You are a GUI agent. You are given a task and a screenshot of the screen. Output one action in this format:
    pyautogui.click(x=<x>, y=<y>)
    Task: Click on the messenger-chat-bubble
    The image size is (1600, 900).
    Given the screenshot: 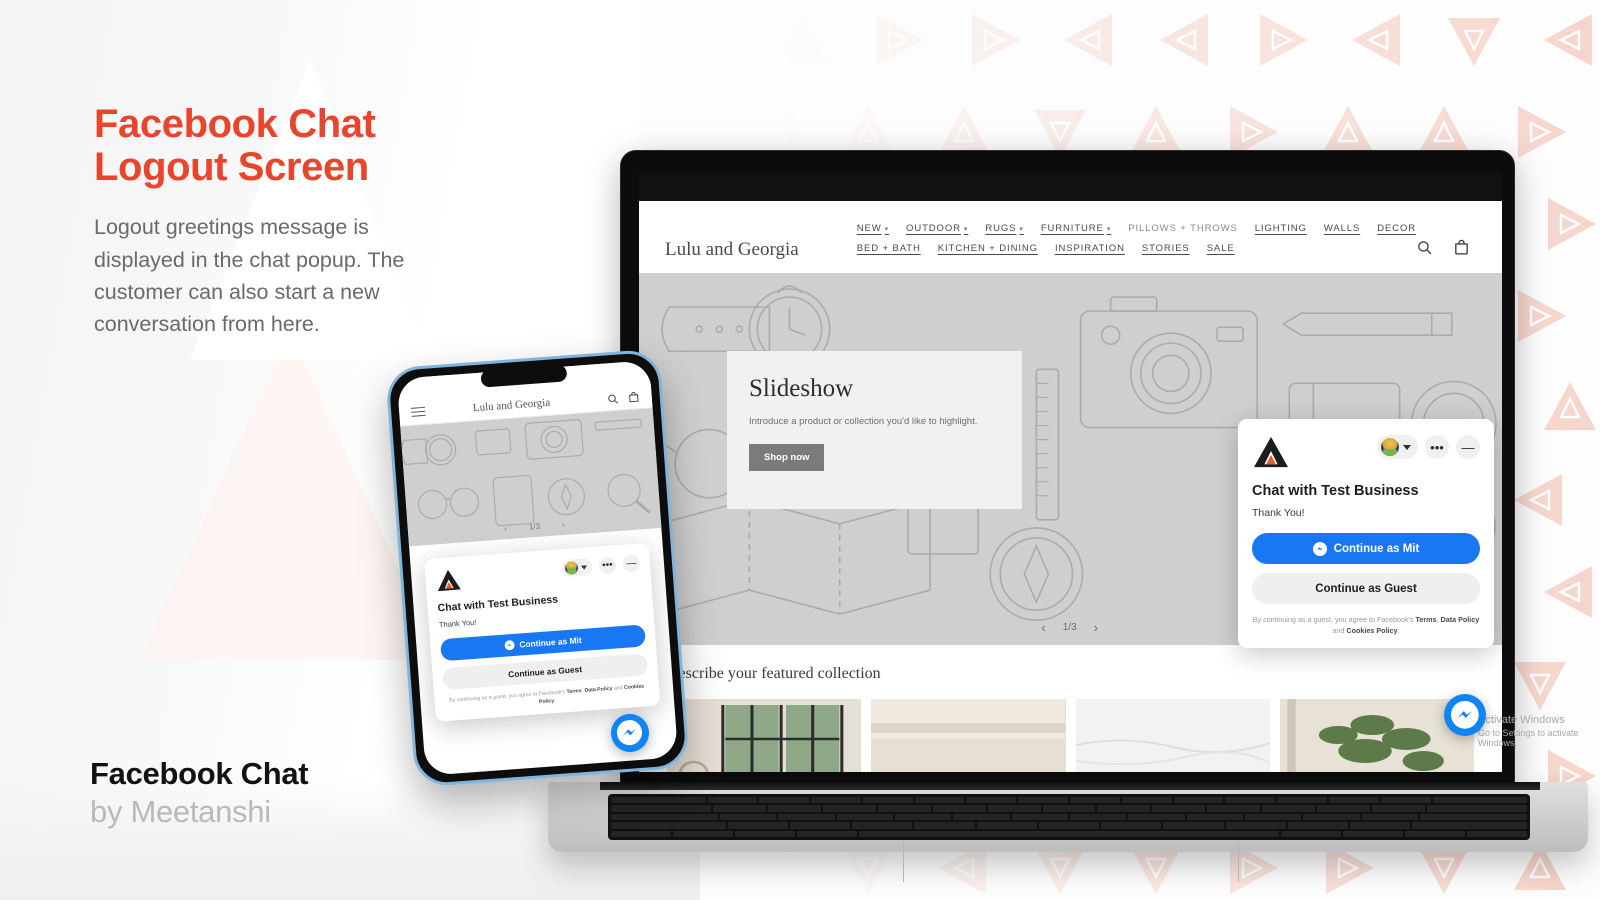 What is the action you would take?
    pyautogui.click(x=1465, y=715)
    